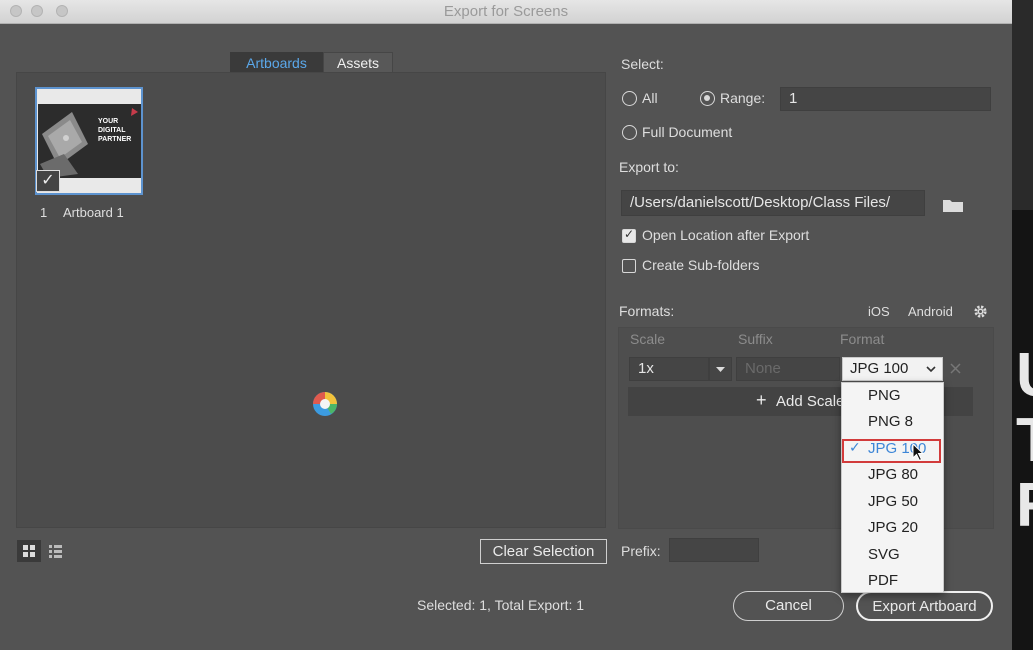 This screenshot has height=650, width=1033. What do you see at coordinates (788, 606) in the screenshot?
I see `cancel-button: Cancel` at bounding box center [788, 606].